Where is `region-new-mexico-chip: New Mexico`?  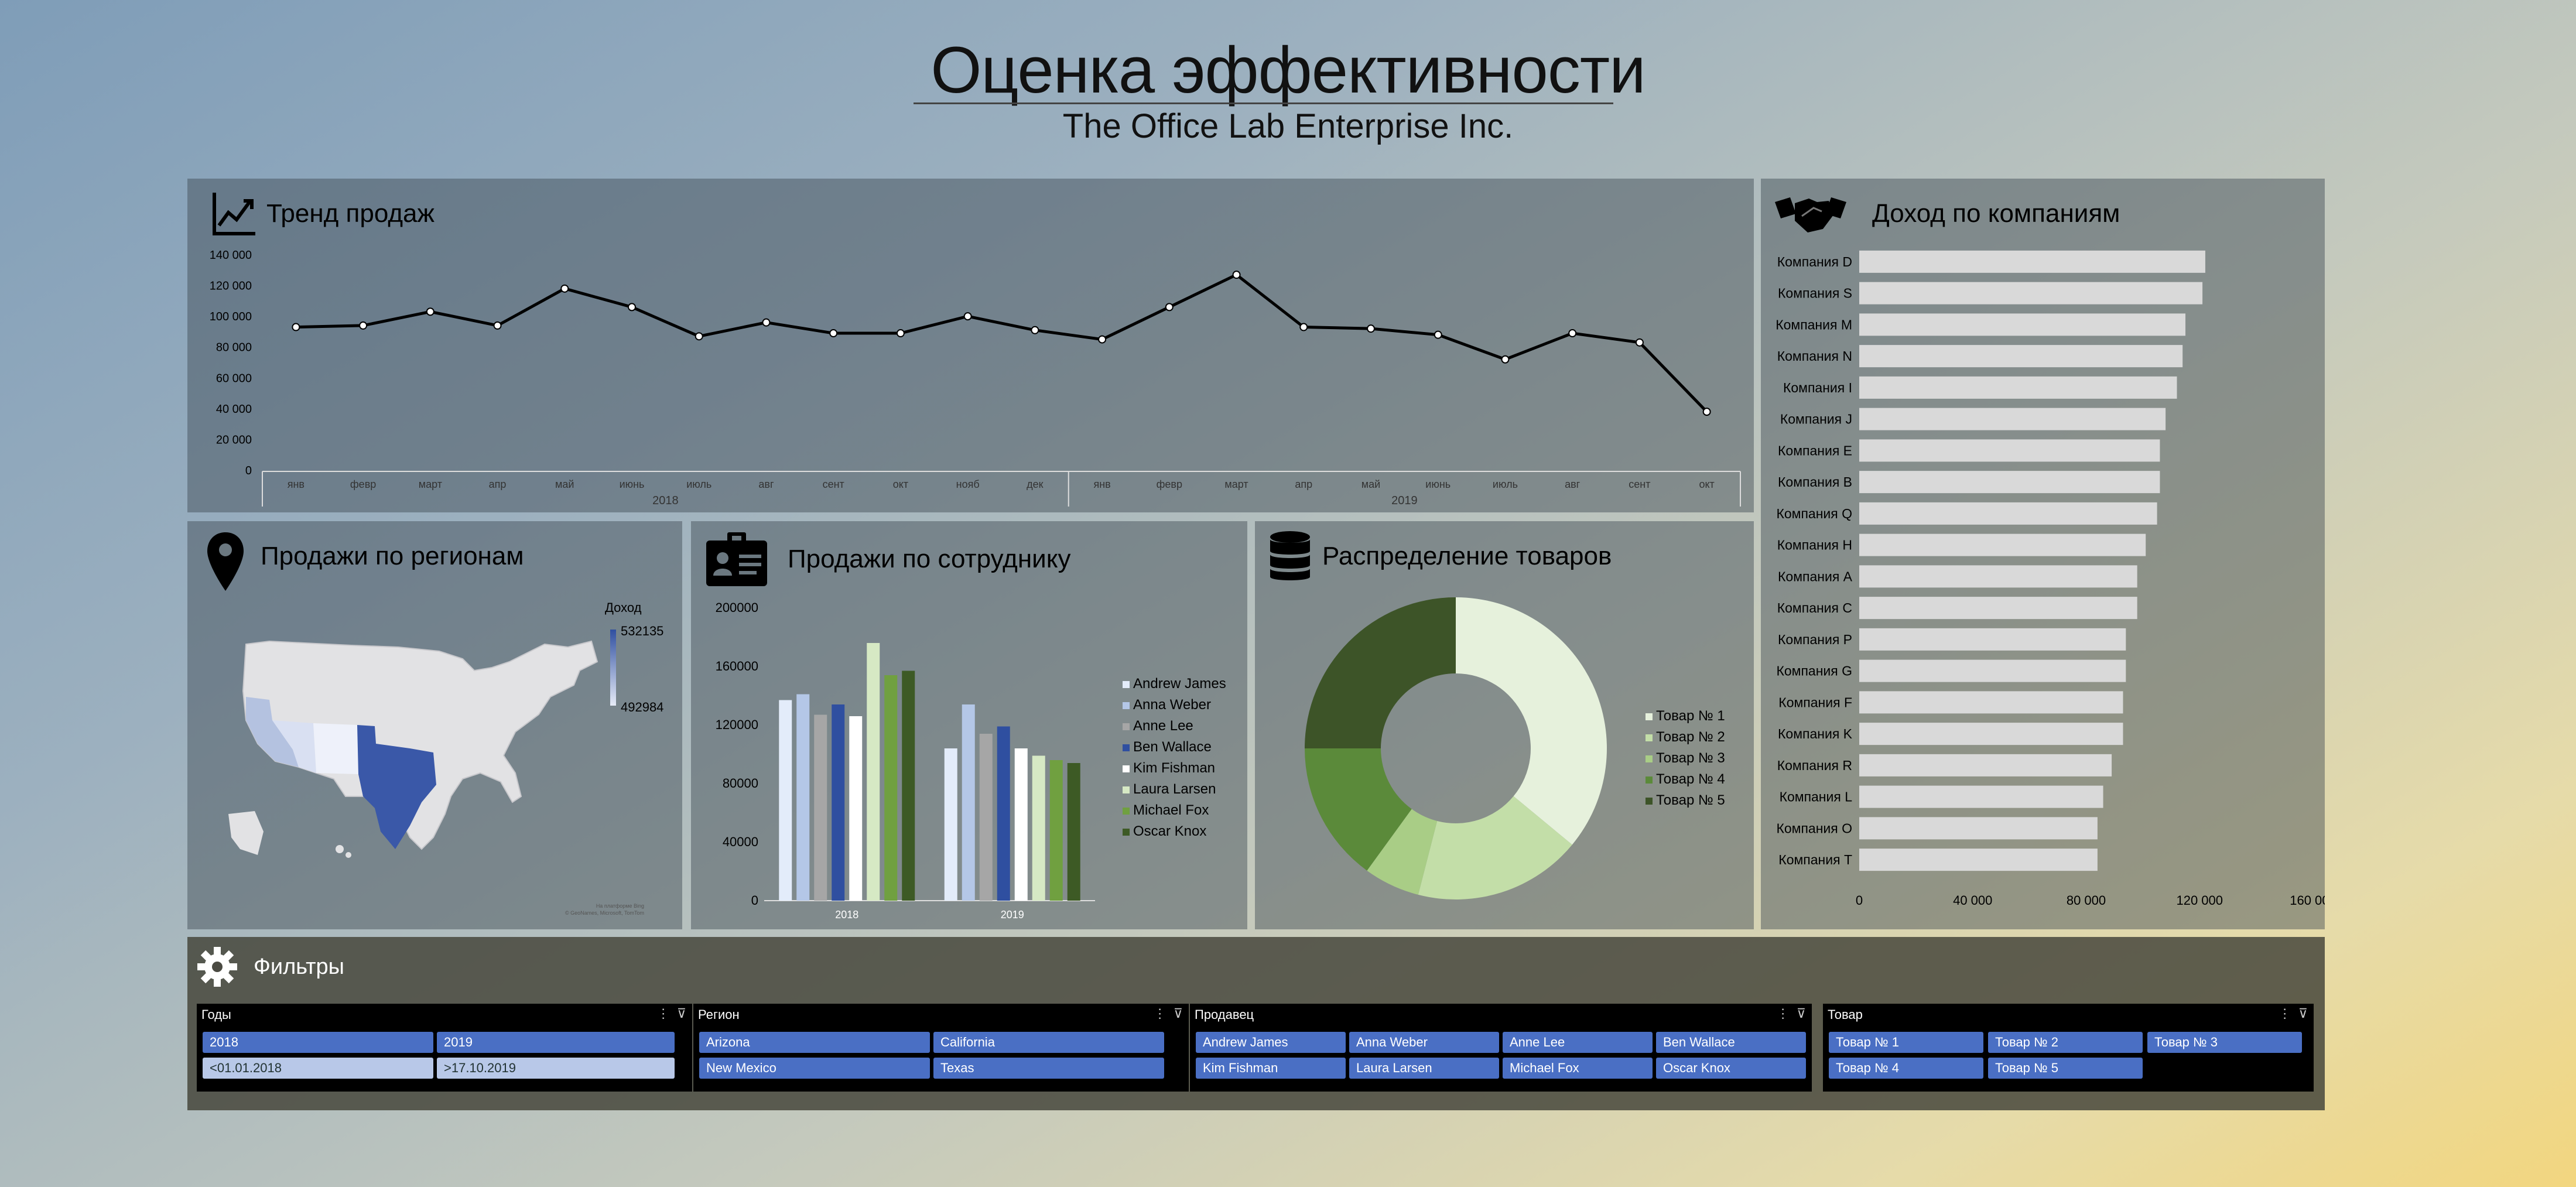 region-new-mexico-chip: New Mexico is located at coordinates (814, 1068).